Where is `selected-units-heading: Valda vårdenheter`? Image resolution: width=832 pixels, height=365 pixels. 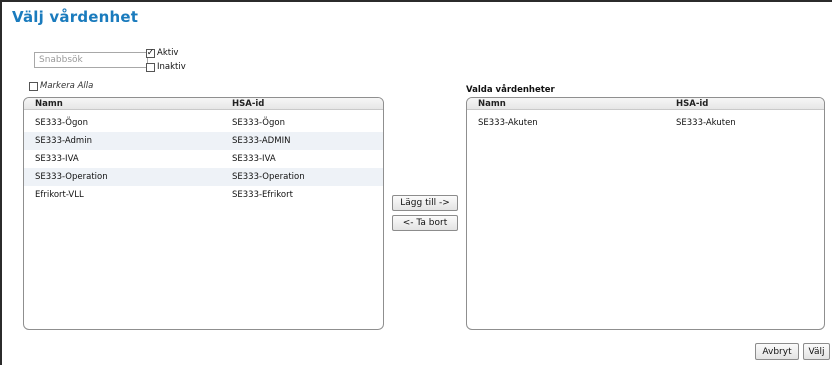 selected-units-heading: Valda vårdenheter is located at coordinates (510, 90).